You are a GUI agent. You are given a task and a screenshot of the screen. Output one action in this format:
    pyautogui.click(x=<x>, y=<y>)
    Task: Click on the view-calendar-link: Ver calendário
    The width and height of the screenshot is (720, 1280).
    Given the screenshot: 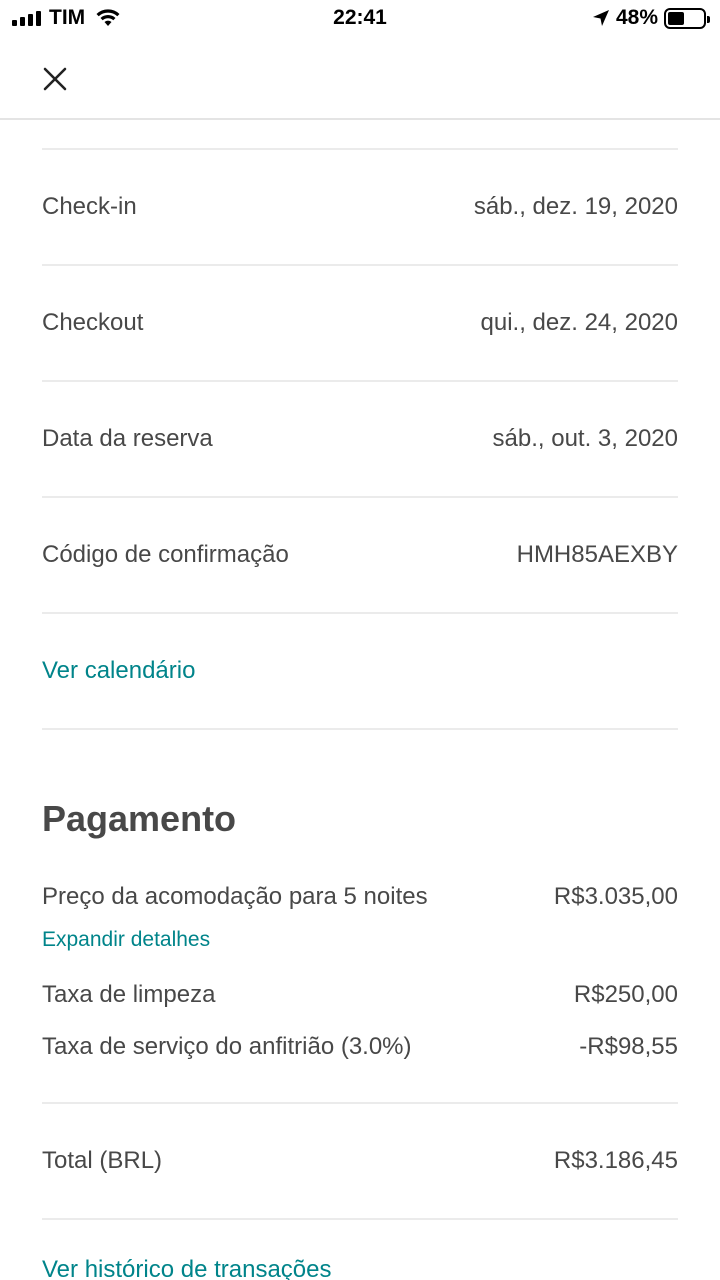 What is the action you would take?
    pyautogui.click(x=360, y=671)
    